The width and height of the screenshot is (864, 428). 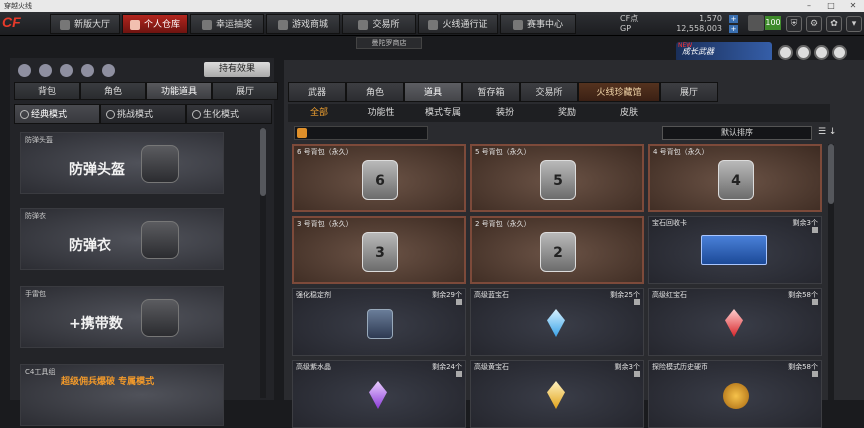 What do you see at coordinates (433, 92) in the screenshot?
I see `tab-items: 道具` at bounding box center [433, 92].